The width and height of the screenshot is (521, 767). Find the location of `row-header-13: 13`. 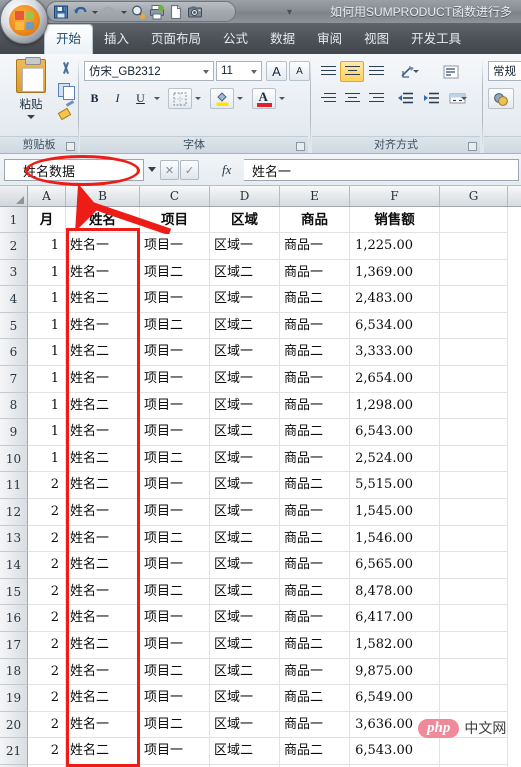

row-header-13: 13 is located at coordinates (14, 539).